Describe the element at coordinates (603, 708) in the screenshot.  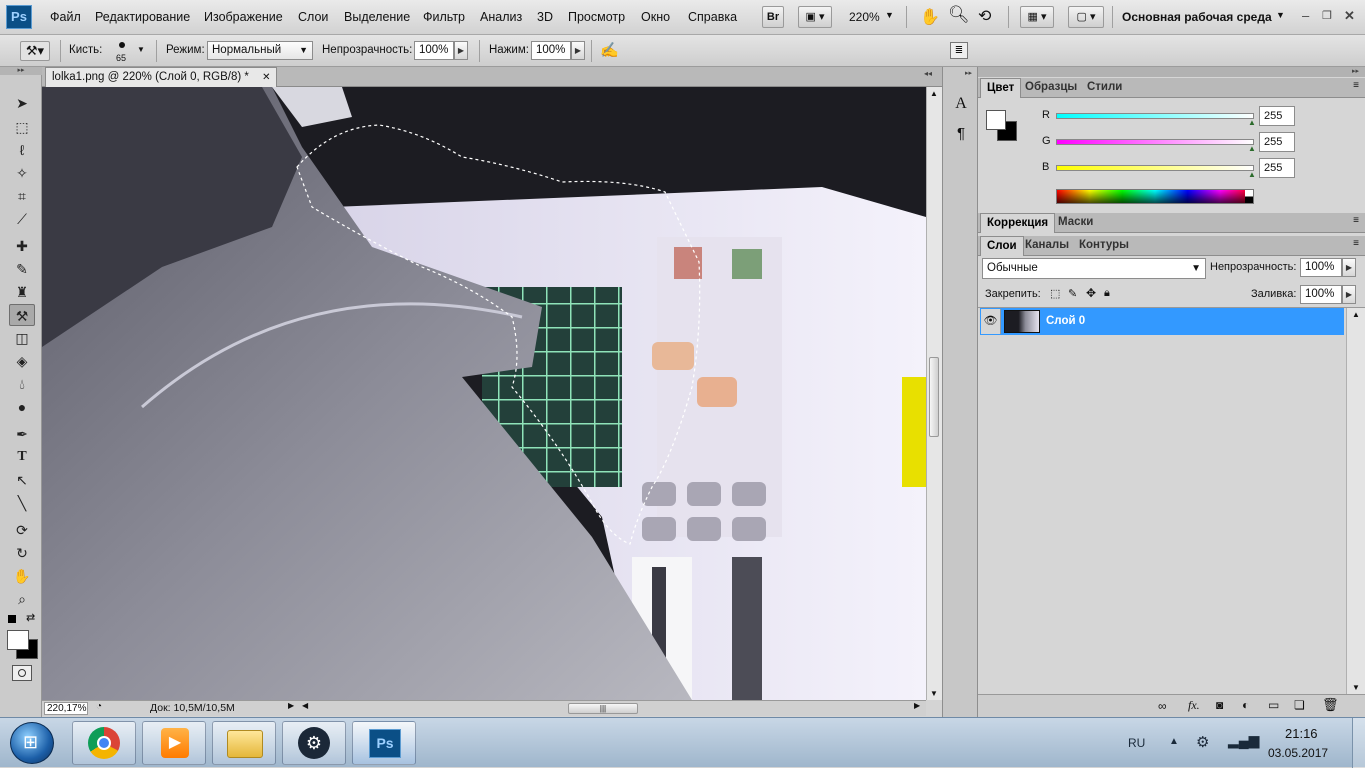
I see `horizontal-scroll-thumb: |||` at that location.